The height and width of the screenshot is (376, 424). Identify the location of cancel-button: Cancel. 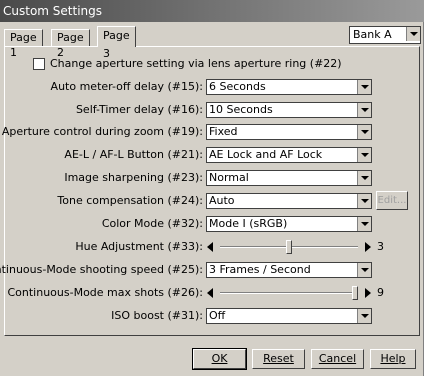
(337, 359).